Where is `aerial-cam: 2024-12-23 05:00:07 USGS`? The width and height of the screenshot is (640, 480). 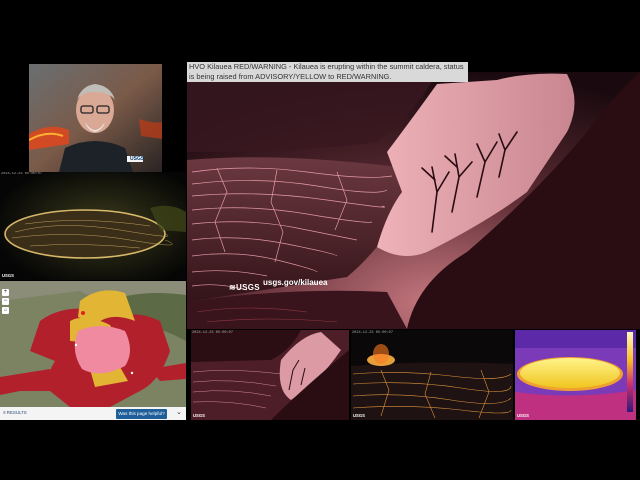 aerial-cam: 2024-12-23 05:00:07 USGS is located at coordinates (93, 226).